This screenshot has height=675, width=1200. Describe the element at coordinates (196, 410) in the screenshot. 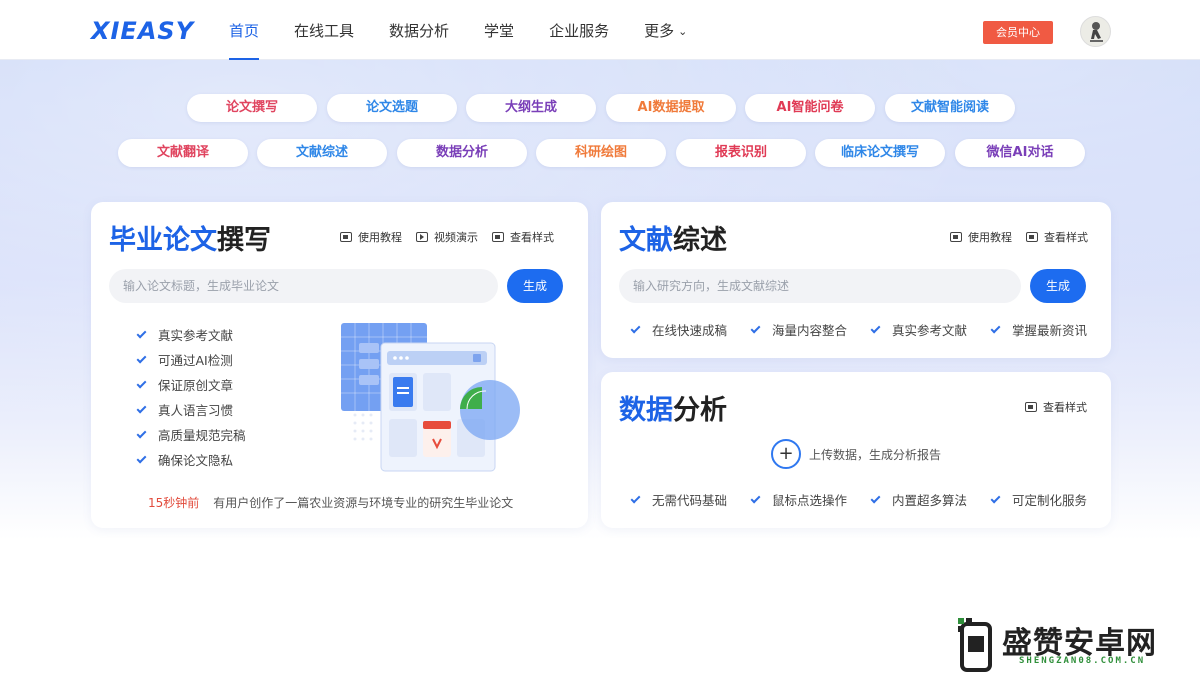

I see `feature-label: 真人语言习惯` at that location.